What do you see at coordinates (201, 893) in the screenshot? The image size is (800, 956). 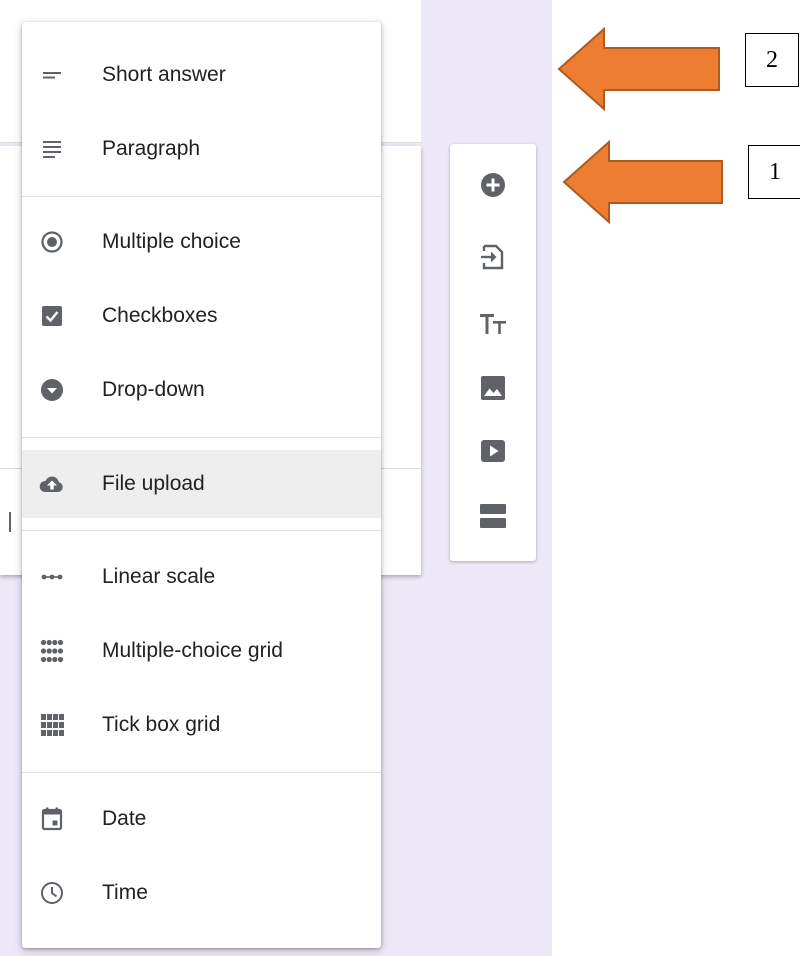 I see `menu-item-time: Time` at bounding box center [201, 893].